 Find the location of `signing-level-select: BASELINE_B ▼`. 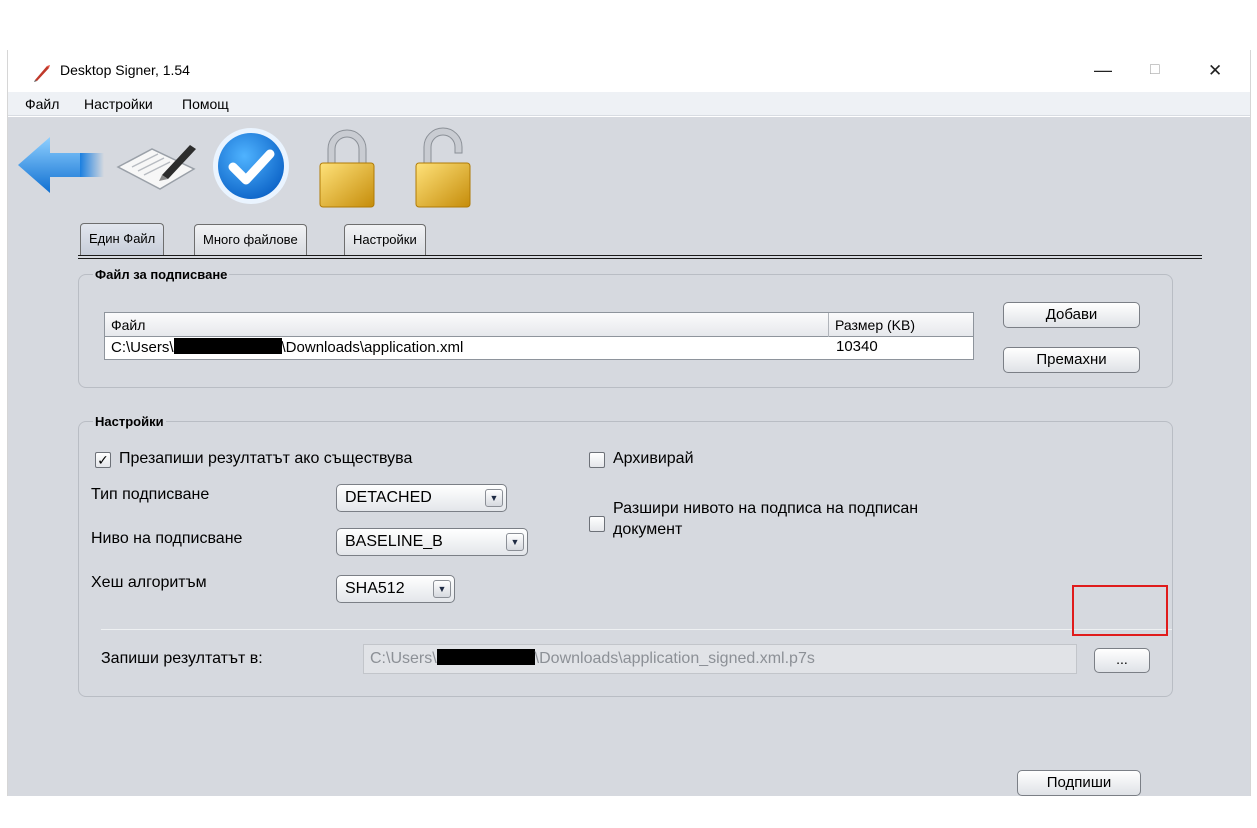

signing-level-select: BASELINE_B ▼ is located at coordinates (432, 542).